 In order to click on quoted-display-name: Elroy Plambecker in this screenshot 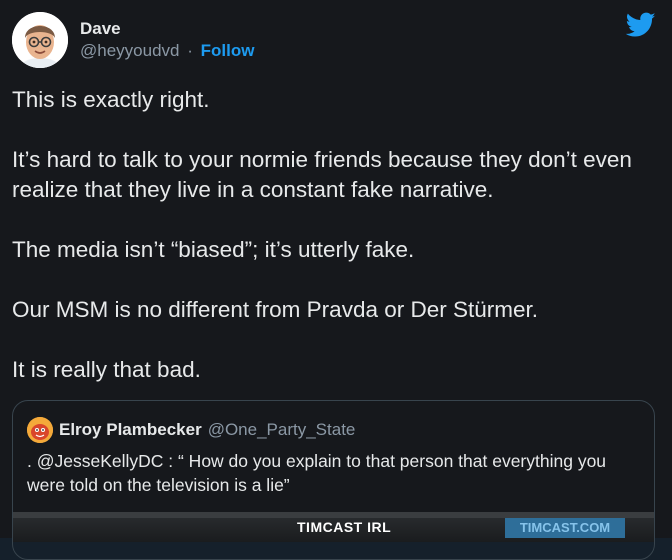, I will do `click(130, 430)`.